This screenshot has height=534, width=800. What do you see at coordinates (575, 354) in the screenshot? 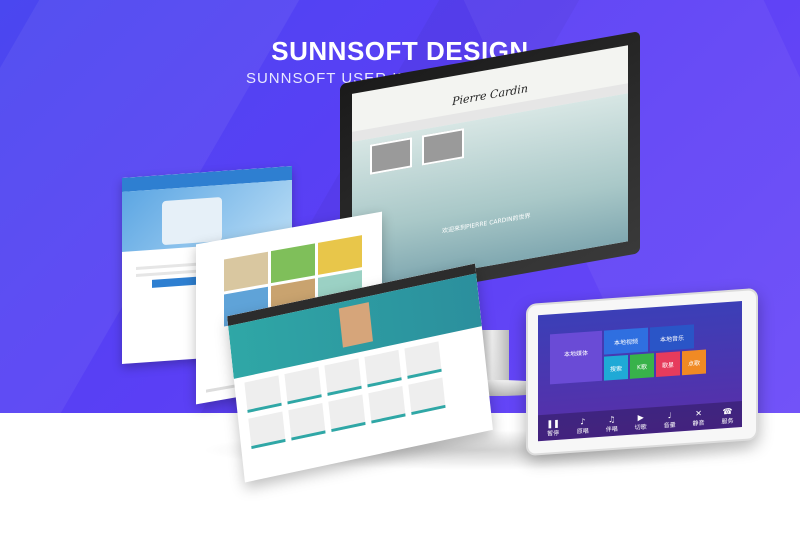
I see `tablet-tile-label: 本地媒体` at bounding box center [575, 354].